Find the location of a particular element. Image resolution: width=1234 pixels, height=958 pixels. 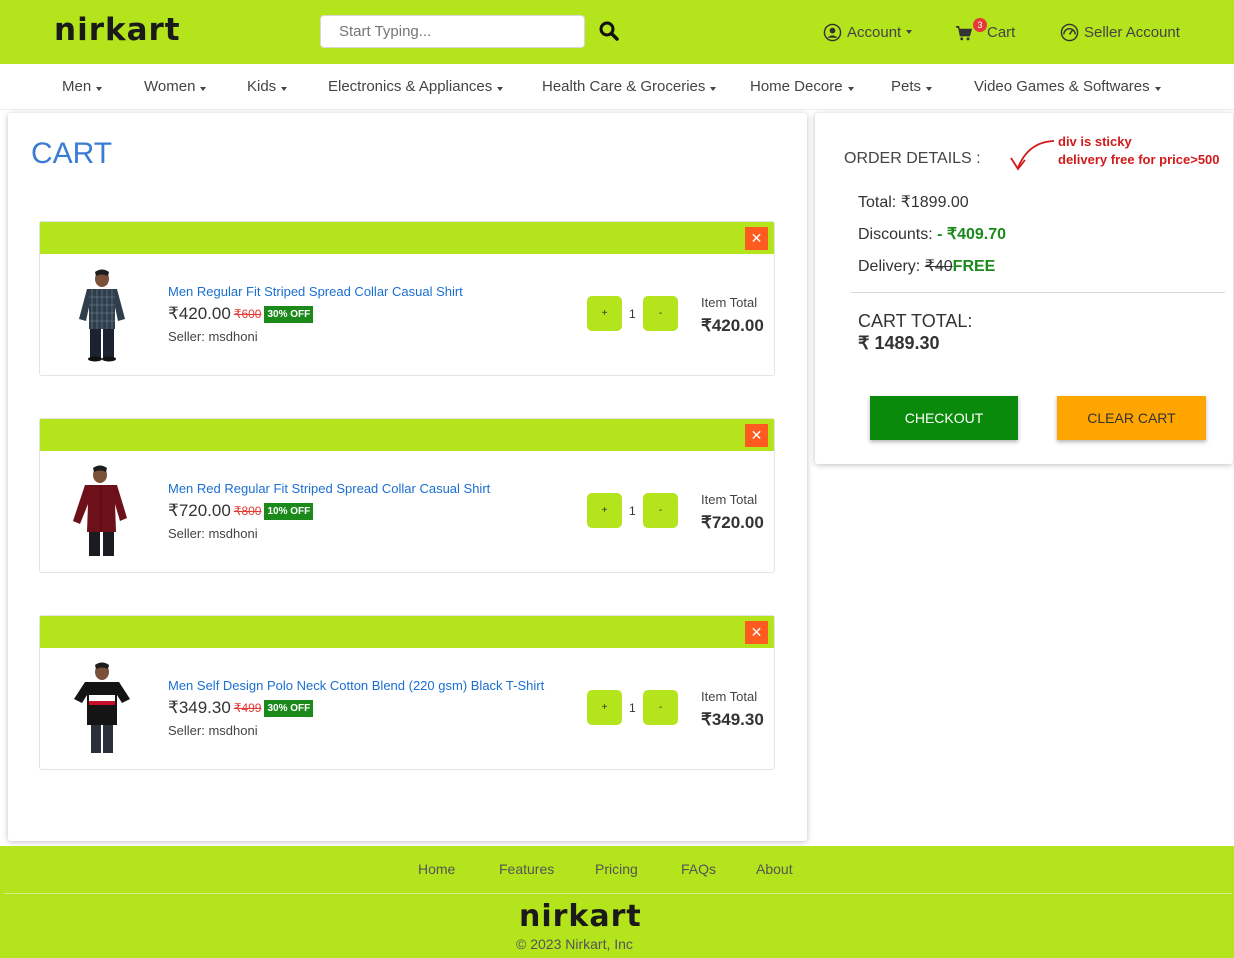

nav-item-kids: Kids is located at coordinates (267, 86).